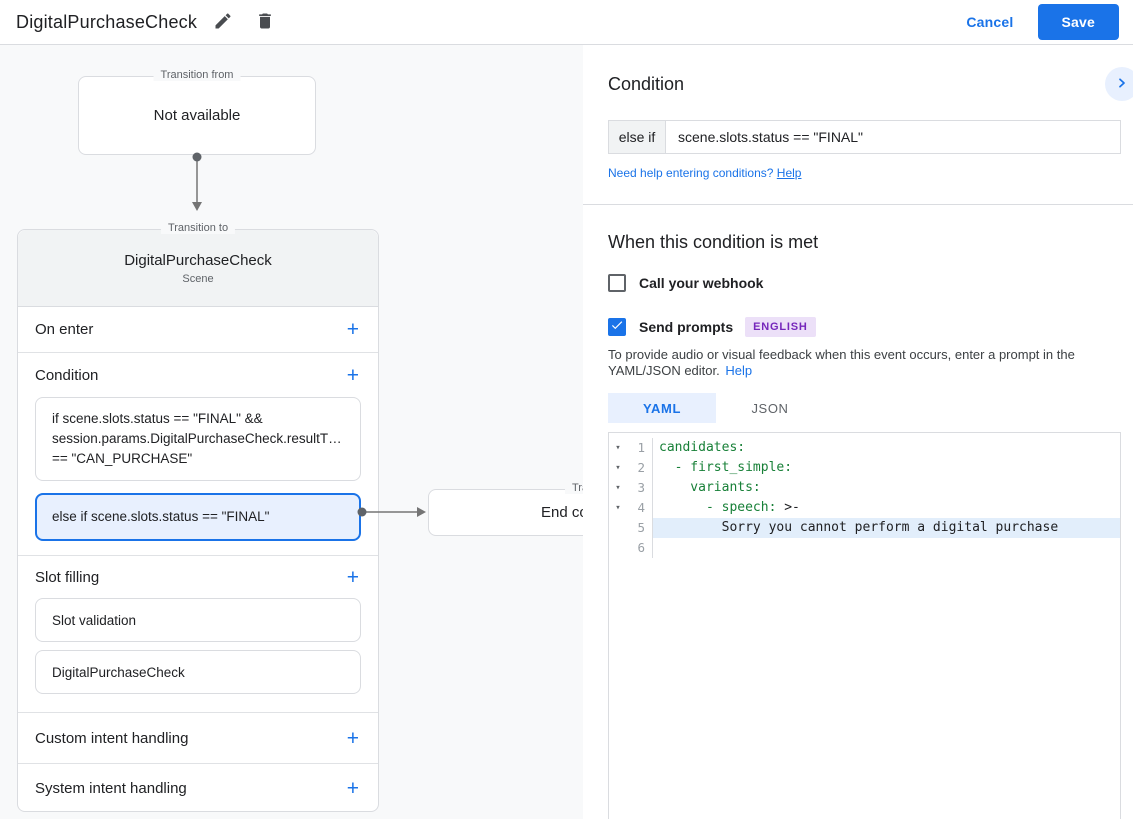 This screenshot has width=1133, height=819. I want to click on transition-from-value: Not available, so click(197, 115).